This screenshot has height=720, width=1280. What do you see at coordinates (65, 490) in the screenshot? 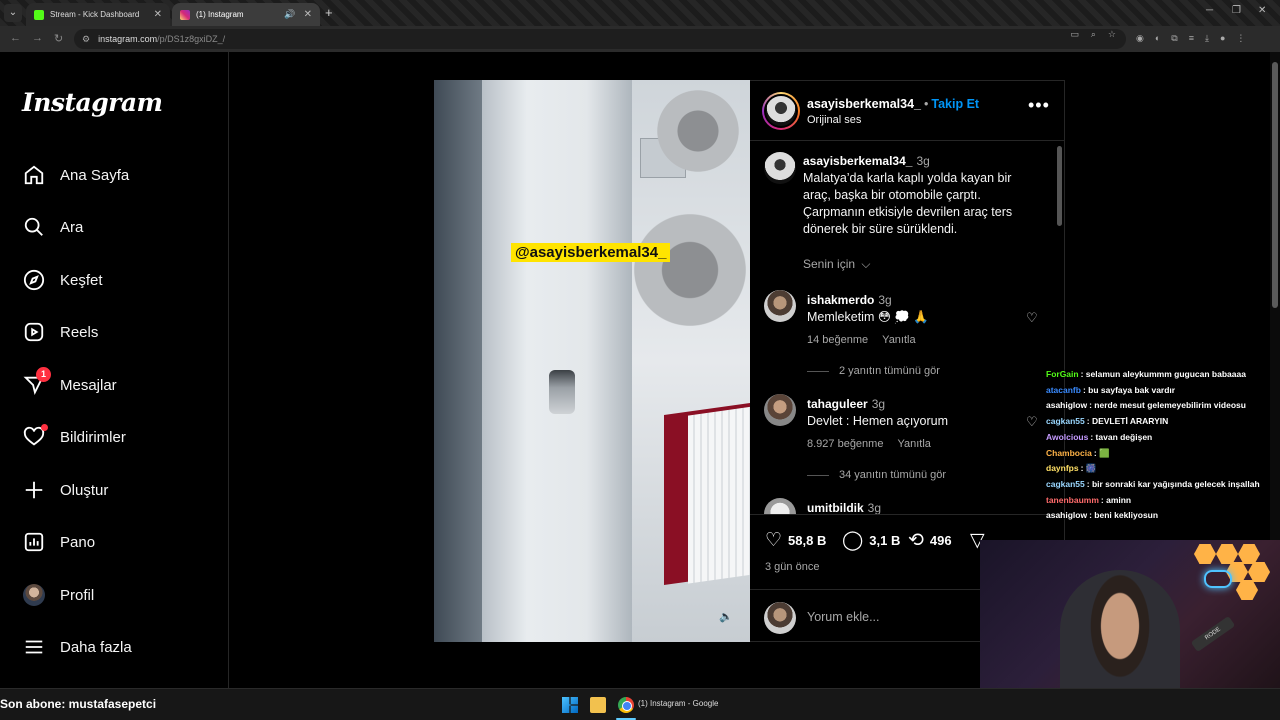
I see `sidebar-item-create: Oluştur` at bounding box center [65, 490].